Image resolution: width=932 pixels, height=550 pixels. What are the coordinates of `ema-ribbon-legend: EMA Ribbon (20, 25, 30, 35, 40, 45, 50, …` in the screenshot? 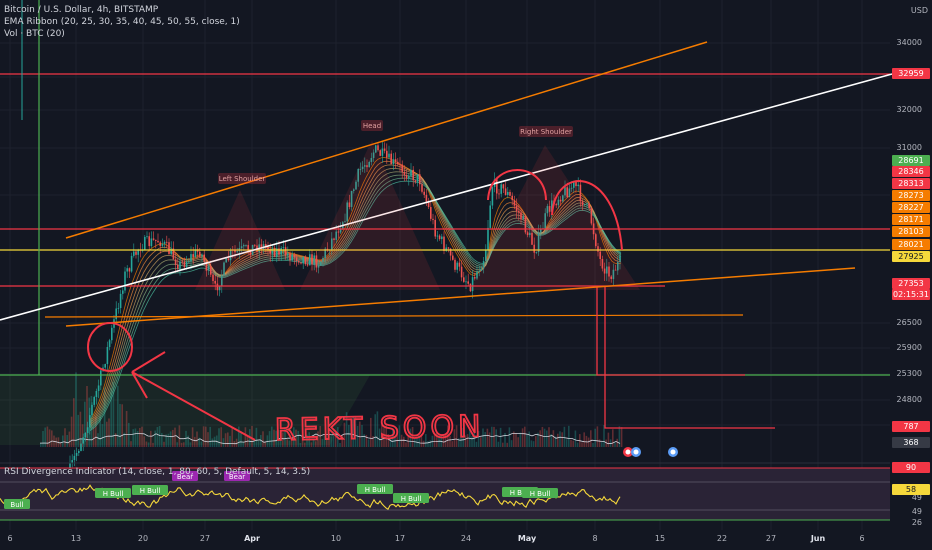 It's located at (122, 22).